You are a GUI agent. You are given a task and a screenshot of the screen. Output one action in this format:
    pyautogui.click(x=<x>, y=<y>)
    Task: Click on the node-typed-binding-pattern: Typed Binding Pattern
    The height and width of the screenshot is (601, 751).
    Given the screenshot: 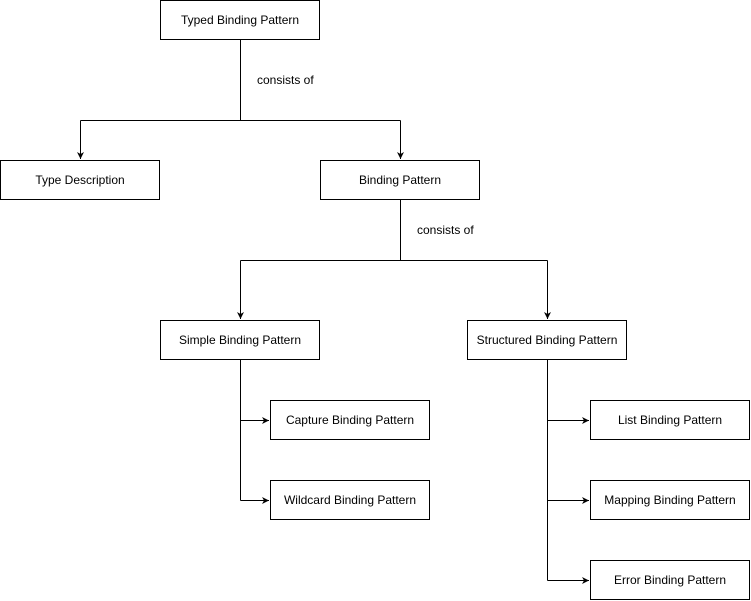 What is the action you would take?
    pyautogui.click(x=240, y=20)
    